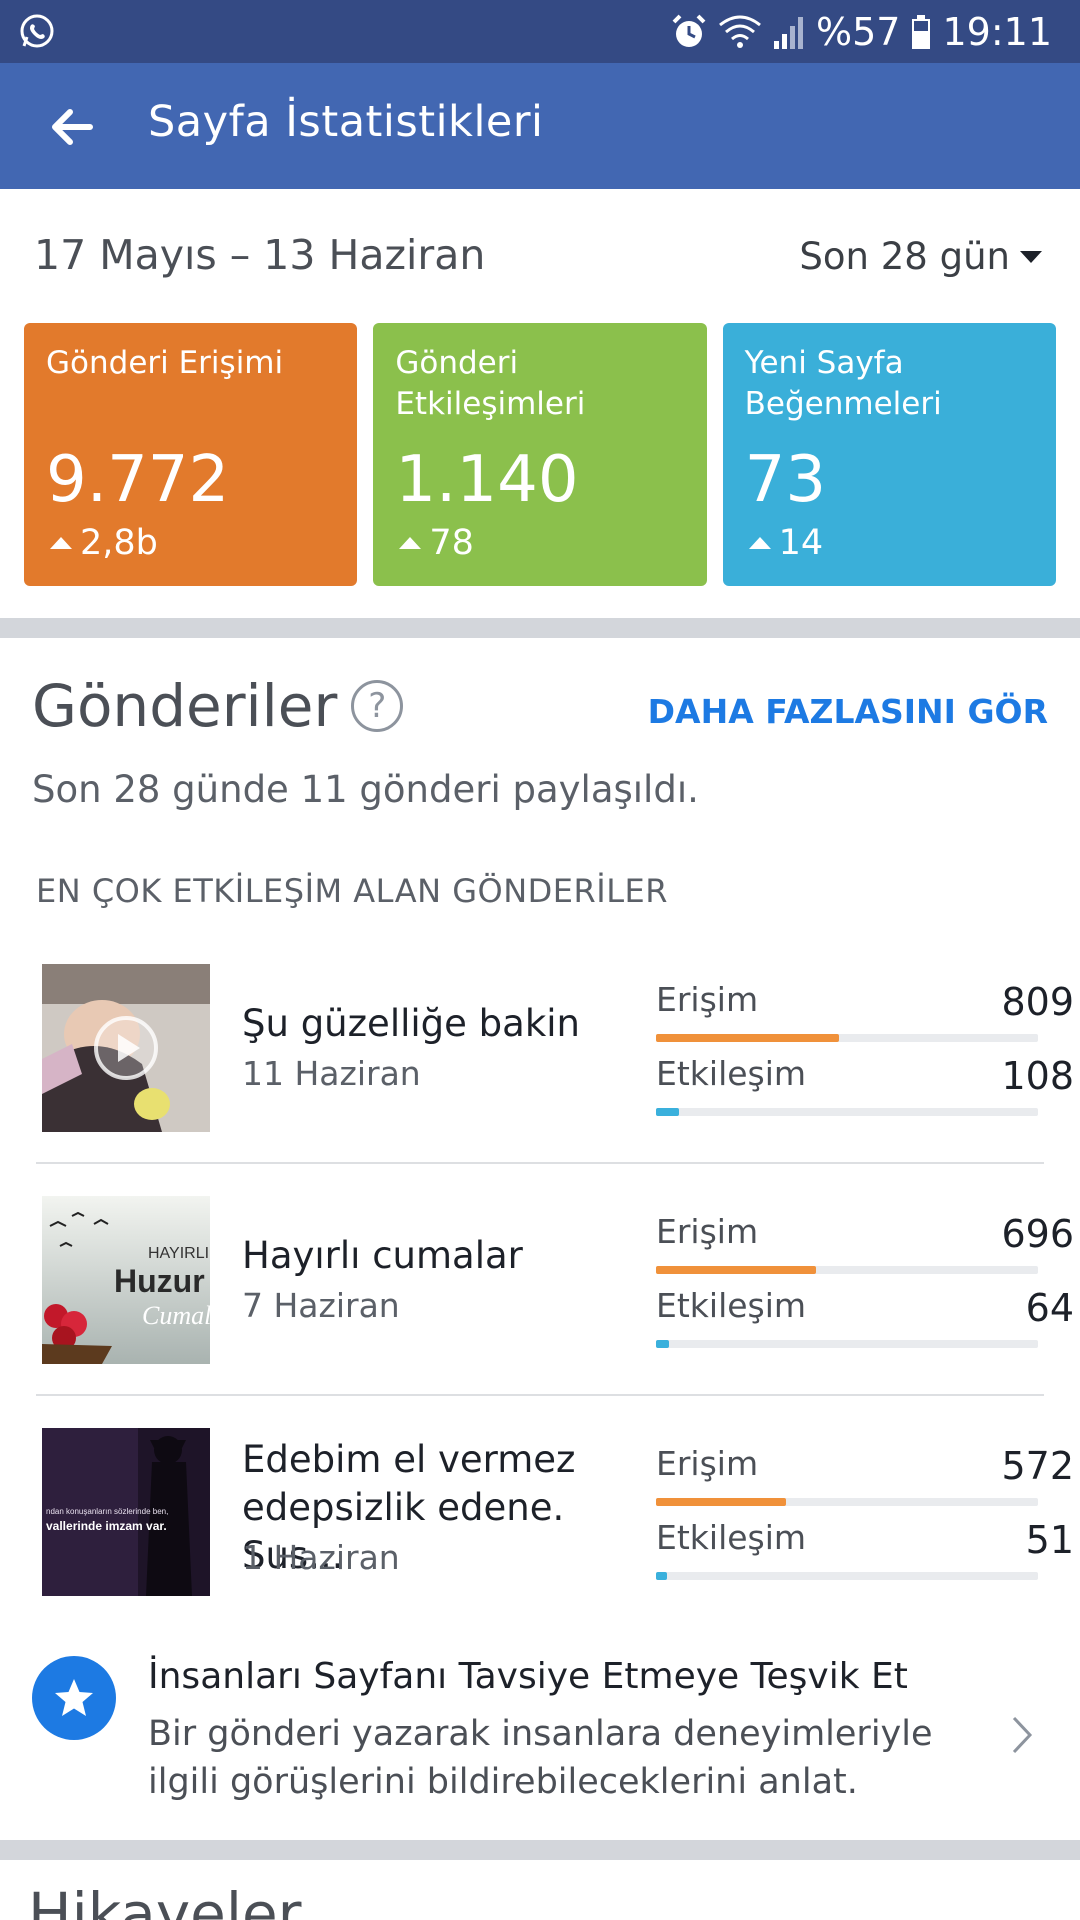 The height and width of the screenshot is (1920, 1080). Describe the element at coordinates (165, 363) in the screenshot. I see `card-label: Gönderi Erişimi` at that location.